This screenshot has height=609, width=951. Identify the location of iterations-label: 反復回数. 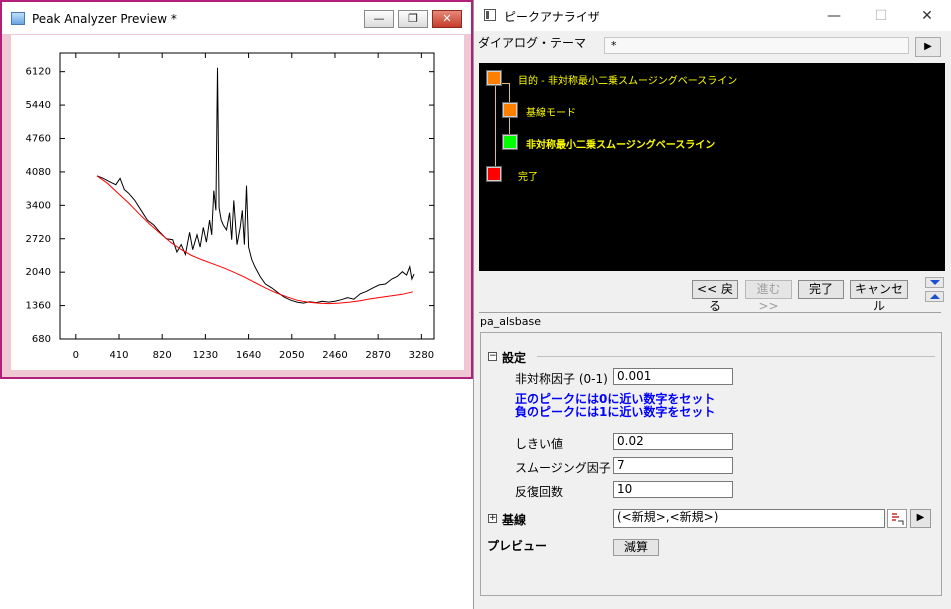
(539, 492).